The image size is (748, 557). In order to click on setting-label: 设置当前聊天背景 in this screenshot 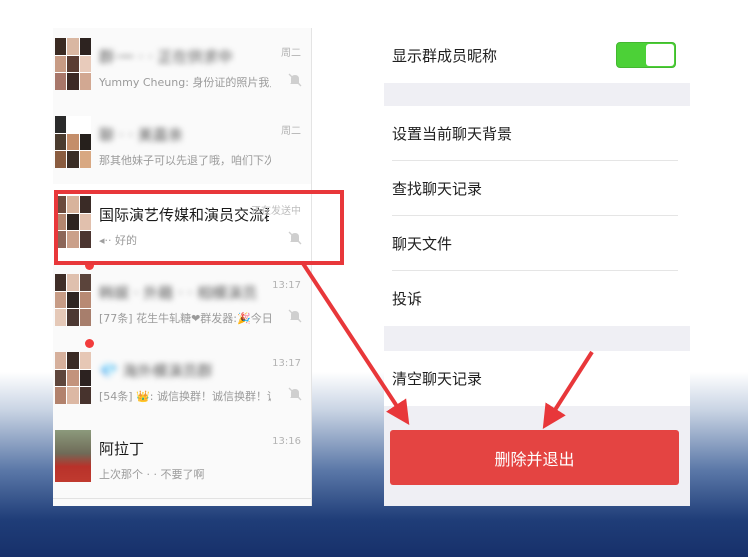, I will do `click(452, 134)`.